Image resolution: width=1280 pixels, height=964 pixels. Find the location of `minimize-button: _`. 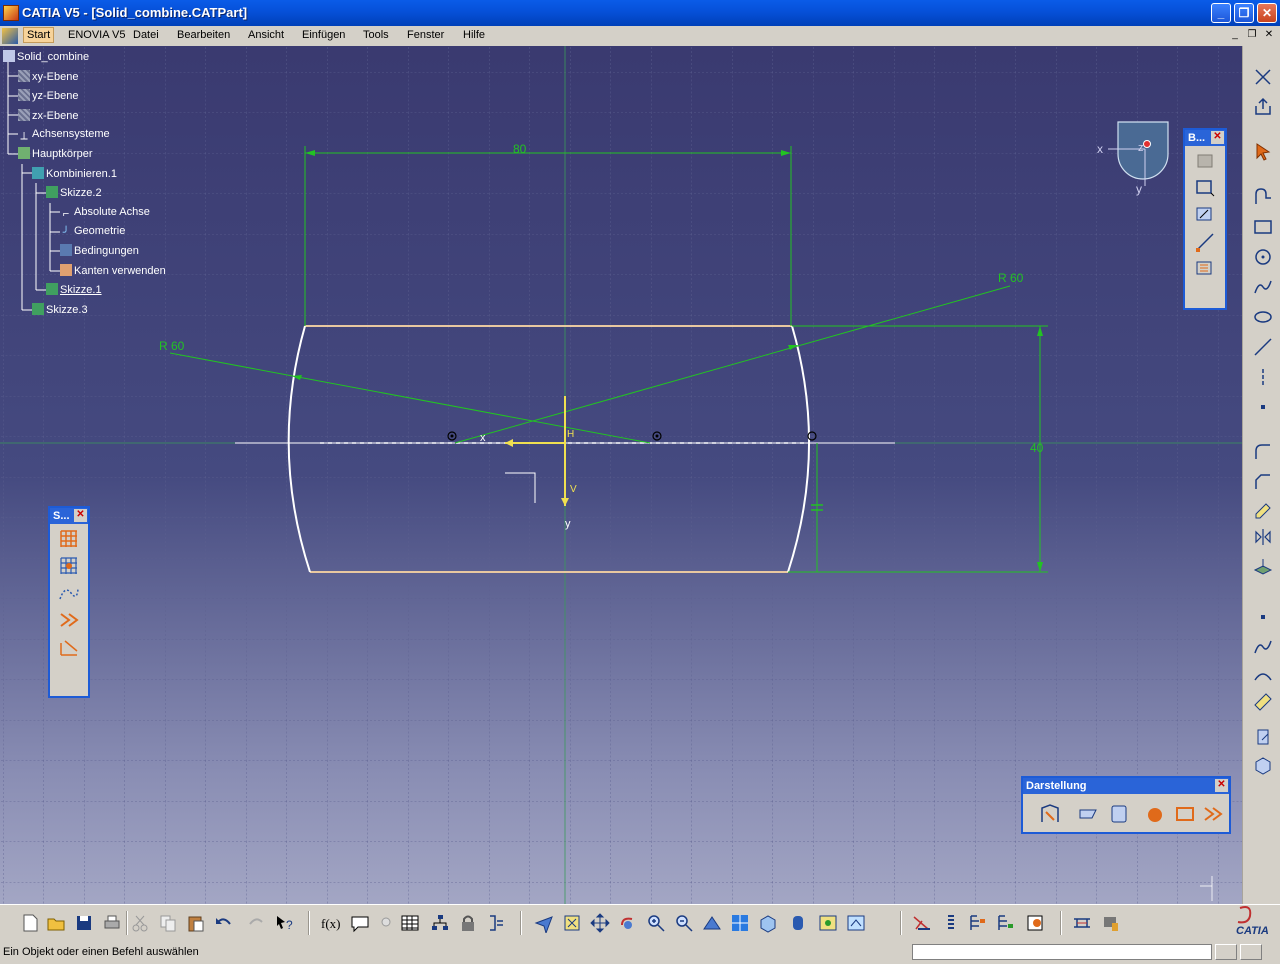

minimize-button: _ is located at coordinates (1221, 13).